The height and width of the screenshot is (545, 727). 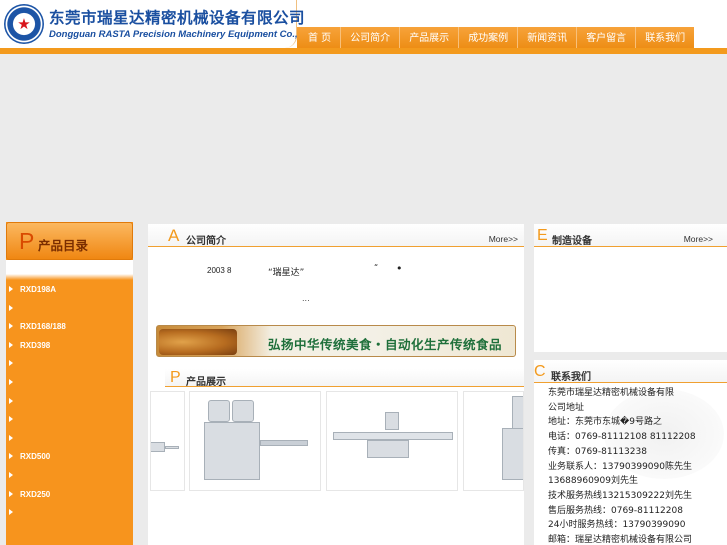 I want to click on catalog-title: 产品目录, so click(x=63, y=245).